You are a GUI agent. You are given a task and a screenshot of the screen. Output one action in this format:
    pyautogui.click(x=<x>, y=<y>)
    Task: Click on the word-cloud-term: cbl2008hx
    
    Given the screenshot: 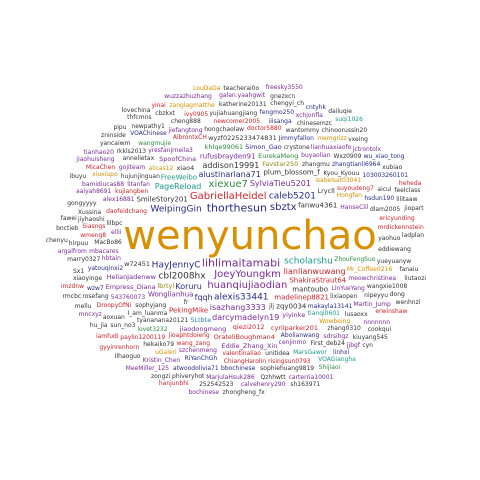 What is the action you would take?
    pyautogui.click(x=182, y=276)
    